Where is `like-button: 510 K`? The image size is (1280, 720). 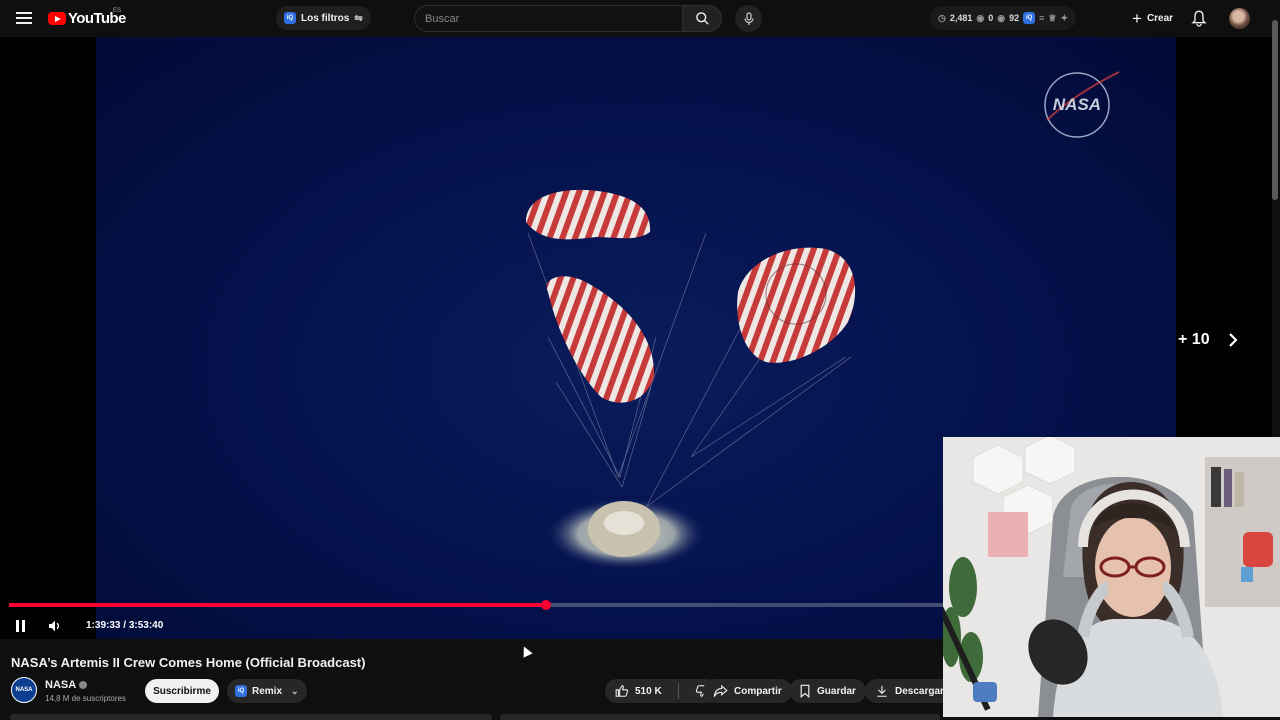
like-button: 510 K is located at coordinates (638, 691).